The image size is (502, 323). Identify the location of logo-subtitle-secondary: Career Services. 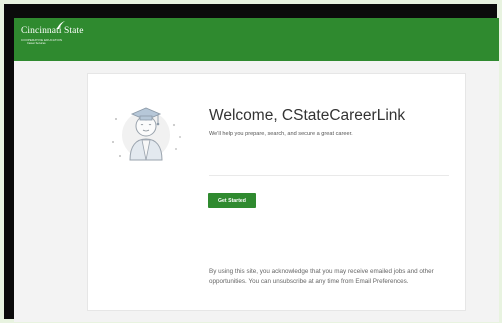
(36, 43).